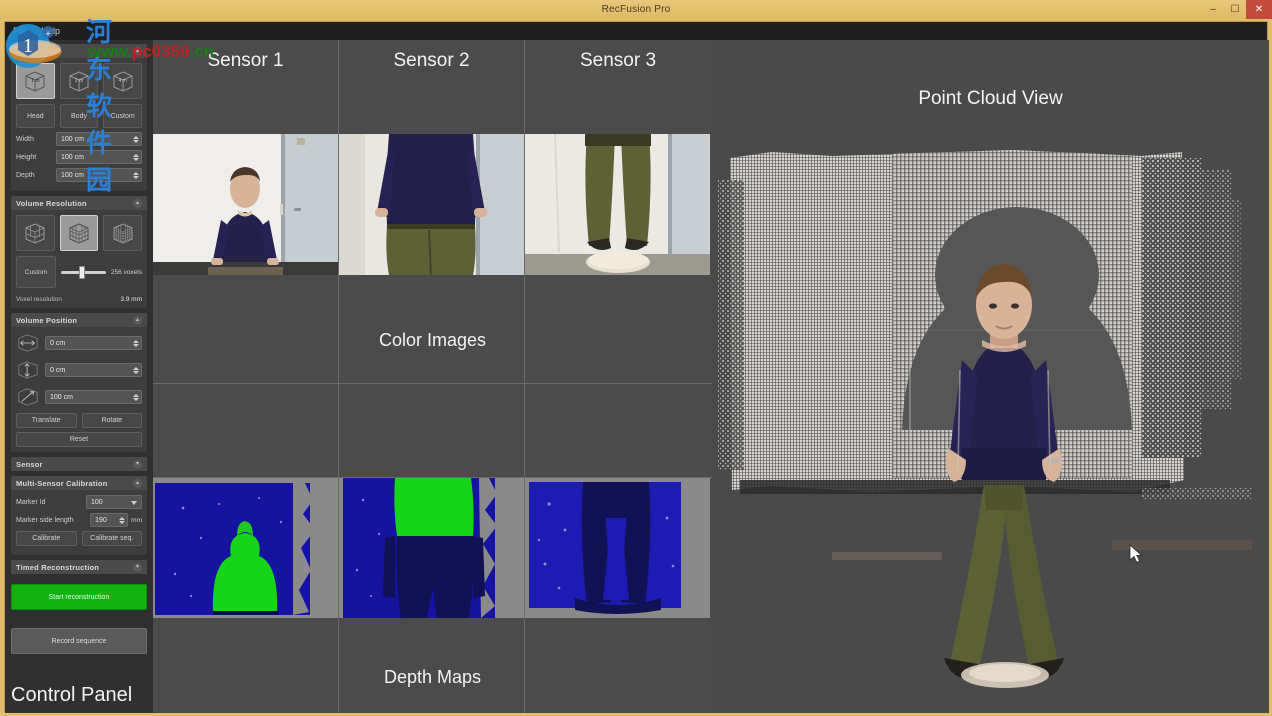  Describe the element at coordinates (58, 567) in the screenshot. I see `timed-reconstruction-title: Timed Reconstruction` at that location.